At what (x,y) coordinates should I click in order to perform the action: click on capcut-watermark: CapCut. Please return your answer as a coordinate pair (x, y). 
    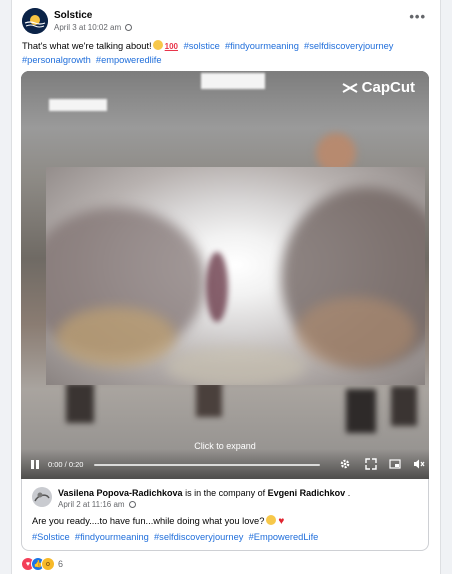
    Looking at the image, I should click on (378, 87).